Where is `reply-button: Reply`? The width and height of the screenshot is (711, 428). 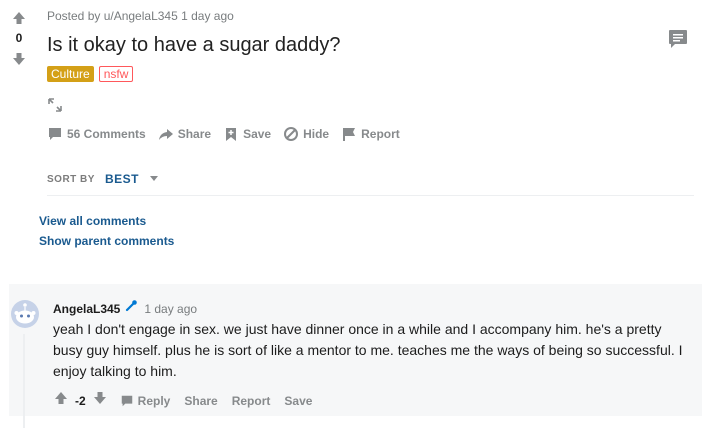 reply-button: Reply is located at coordinates (145, 400).